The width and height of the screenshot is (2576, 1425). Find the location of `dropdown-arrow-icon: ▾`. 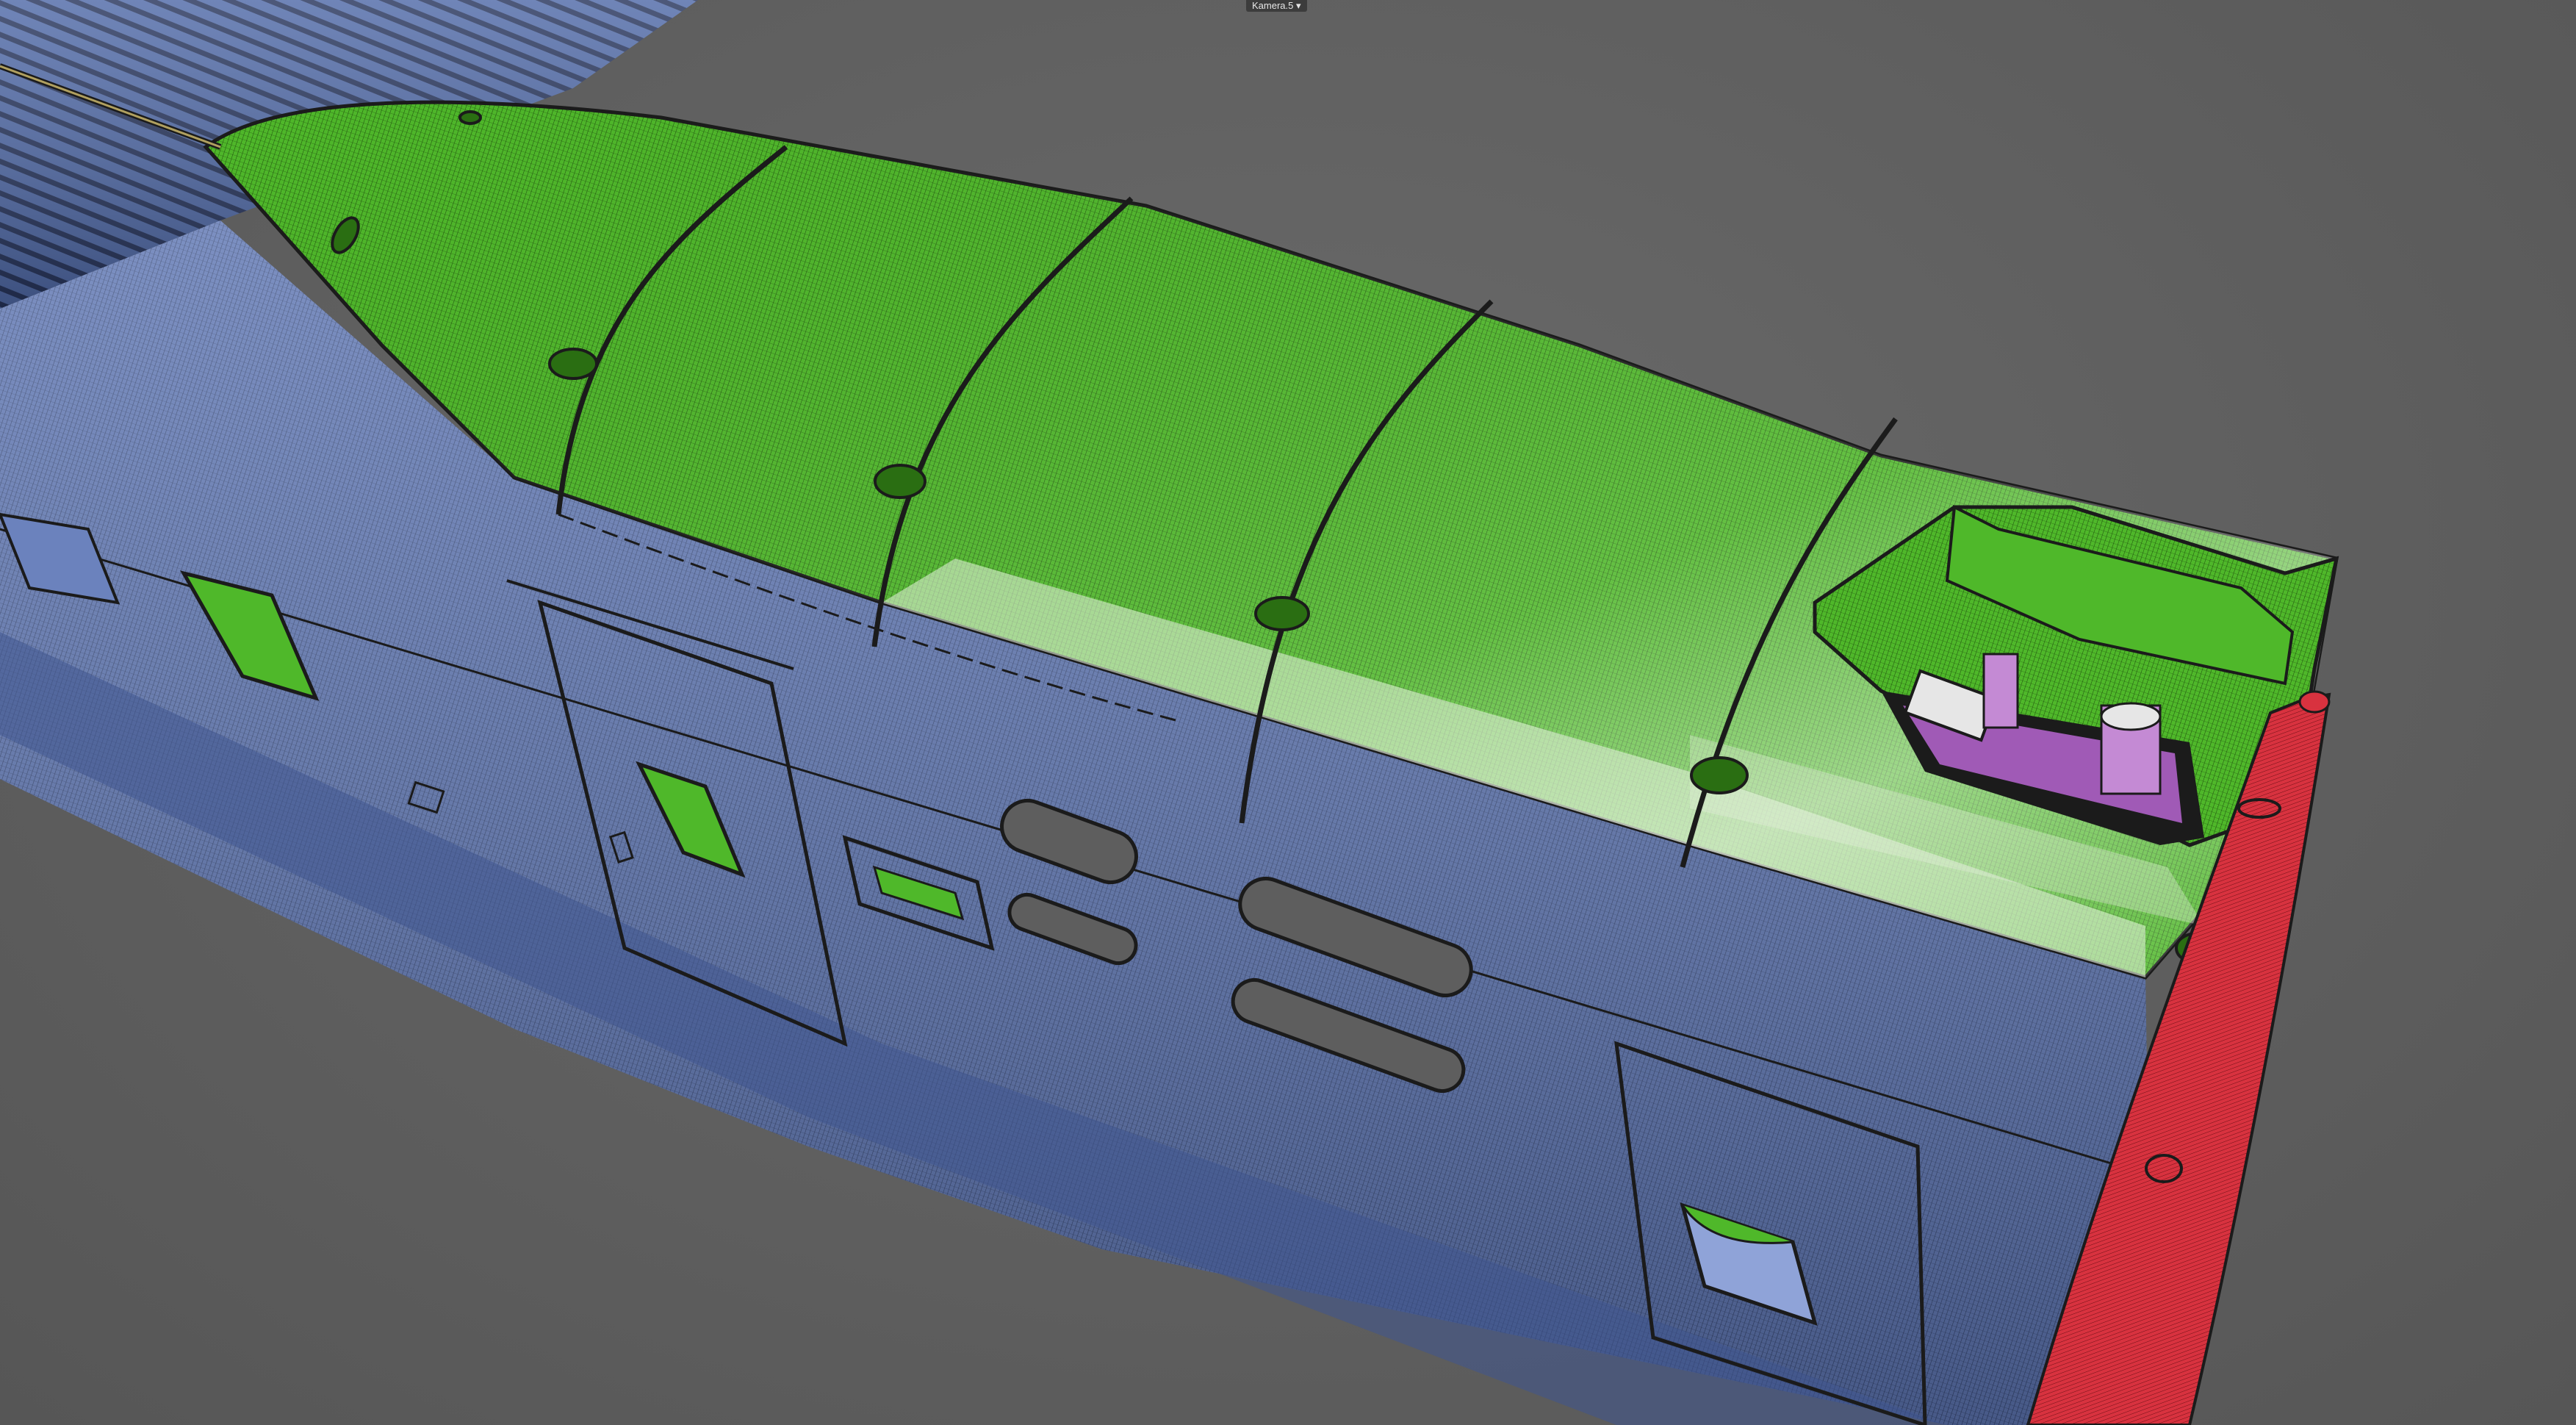

dropdown-arrow-icon: ▾ is located at coordinates (1298, 6).